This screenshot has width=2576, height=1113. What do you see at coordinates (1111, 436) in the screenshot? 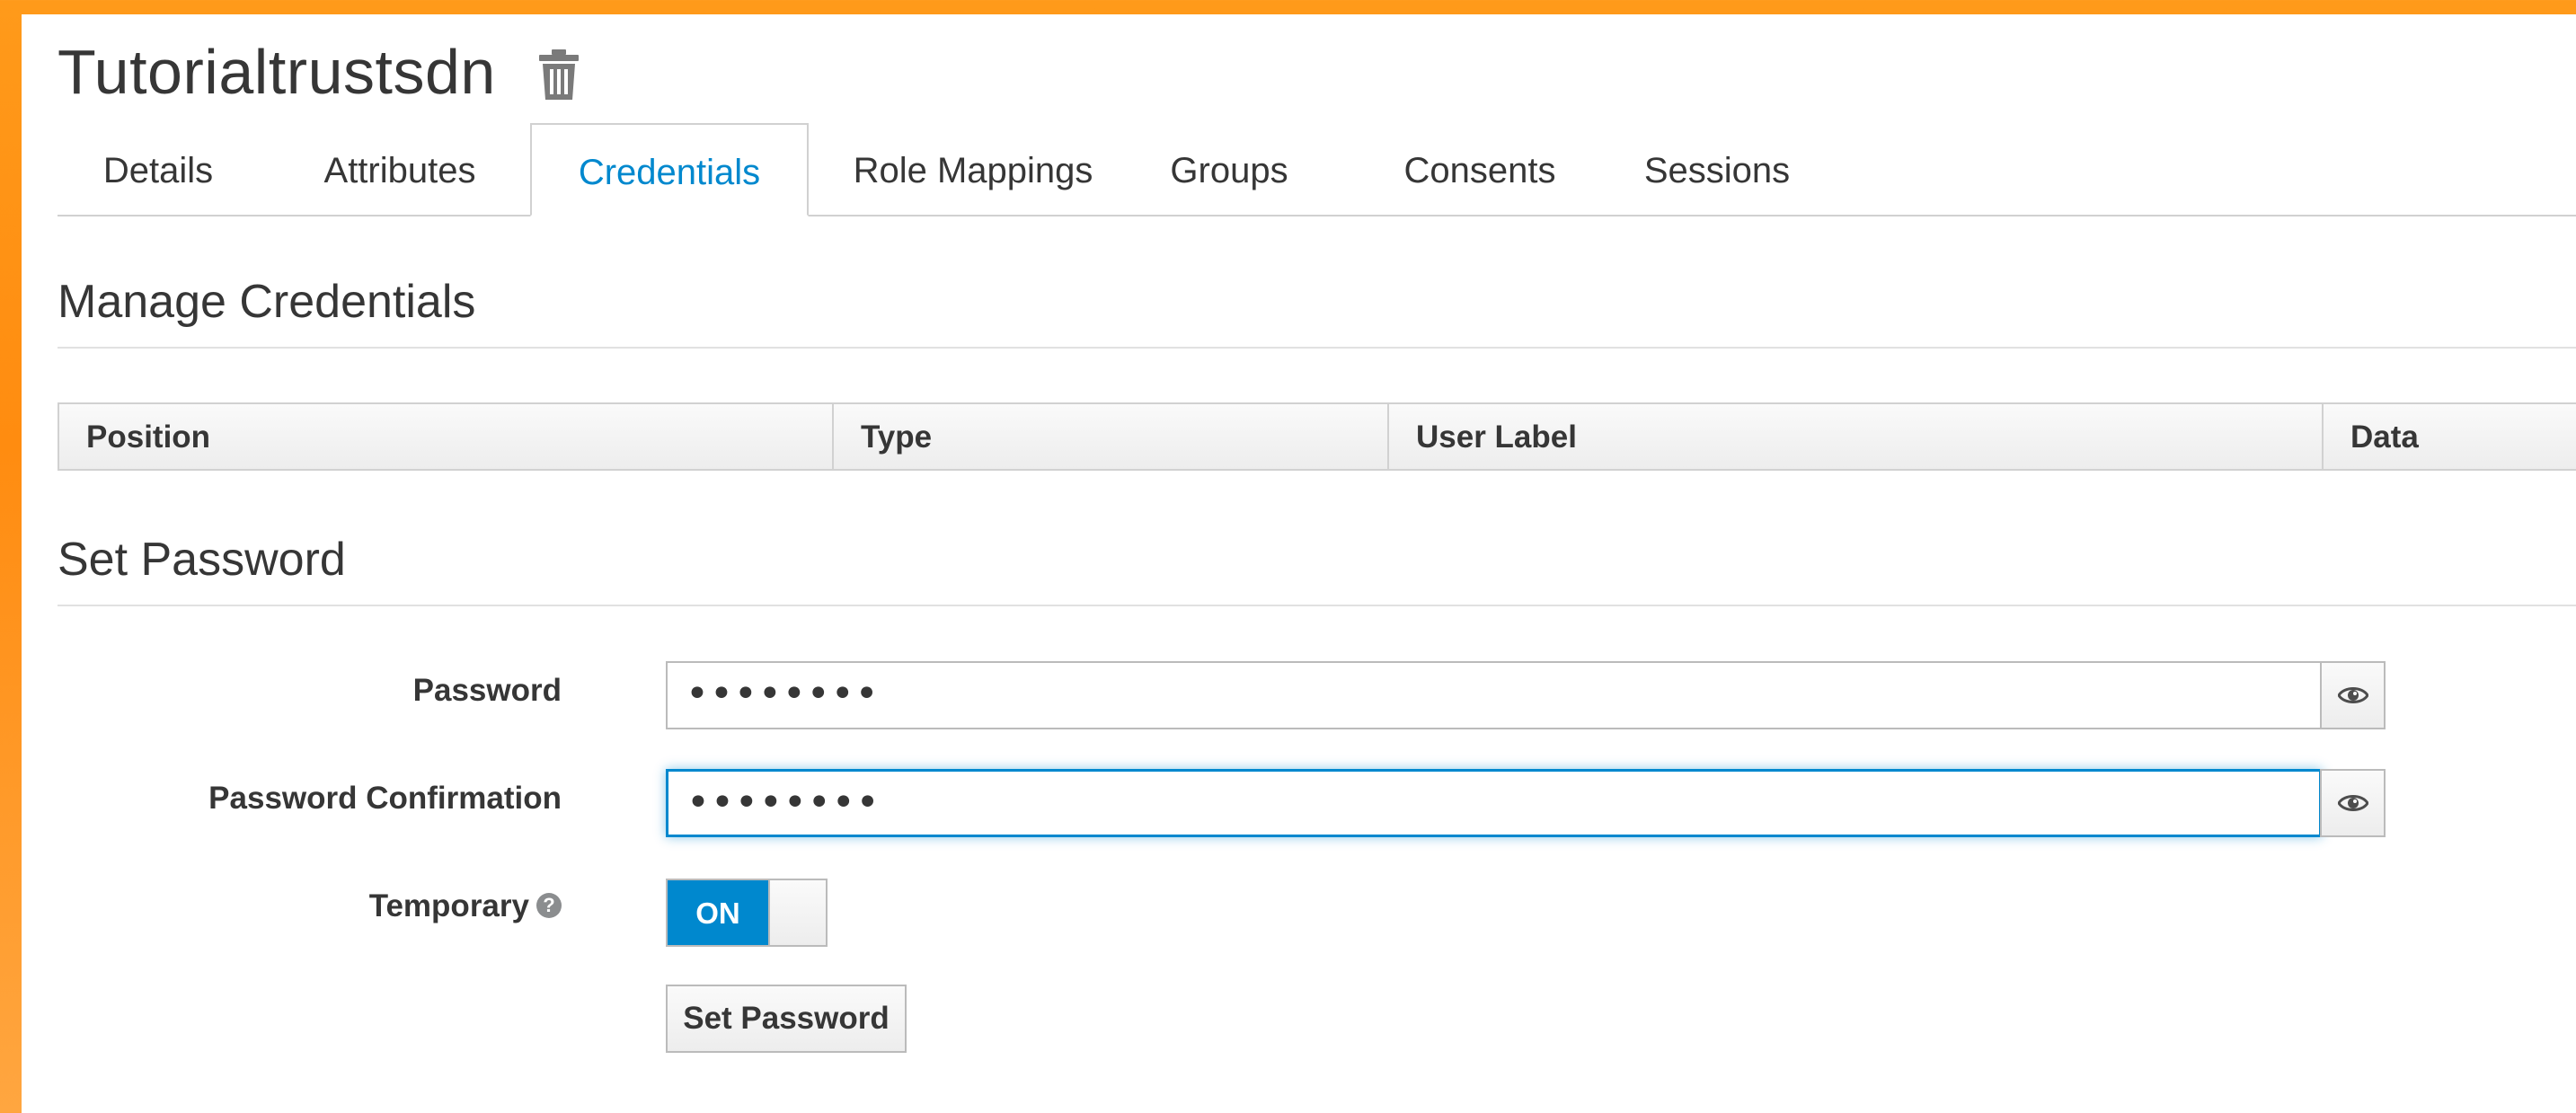
I see `column-header-type: Type` at bounding box center [1111, 436].